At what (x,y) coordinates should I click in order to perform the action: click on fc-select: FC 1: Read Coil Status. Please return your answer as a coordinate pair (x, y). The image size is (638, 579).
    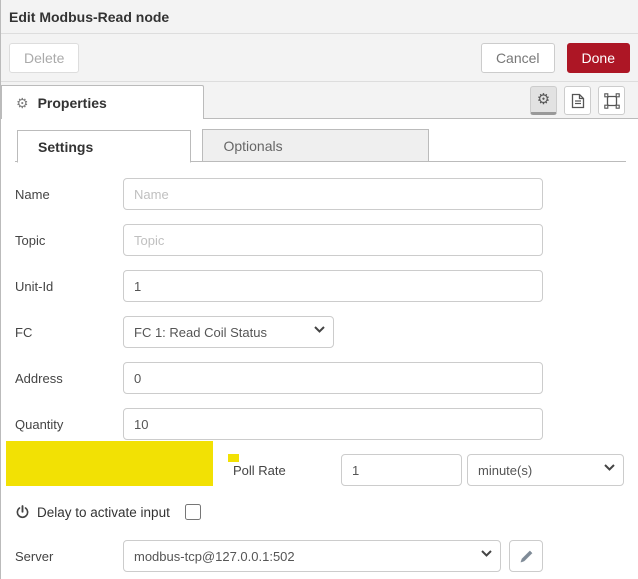
    Looking at the image, I should click on (228, 332).